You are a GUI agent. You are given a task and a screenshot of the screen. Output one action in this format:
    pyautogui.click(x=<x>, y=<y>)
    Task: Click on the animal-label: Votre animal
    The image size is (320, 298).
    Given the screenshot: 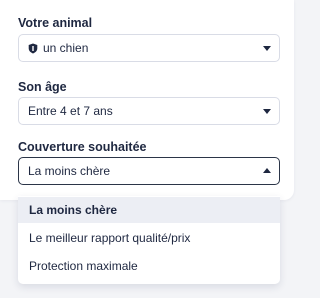 What is the action you would take?
    pyautogui.click(x=55, y=23)
    